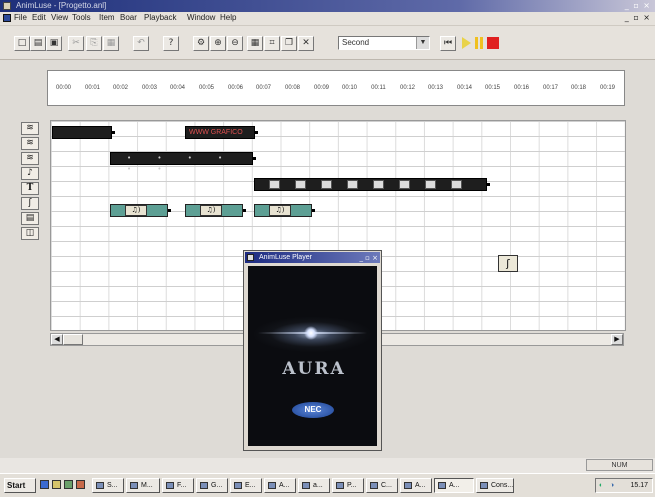 Image resolution: width=655 pixels, height=497 pixels. Describe the element at coordinates (578, 88) in the screenshot. I see `ruler-tick: 00:18` at that location.